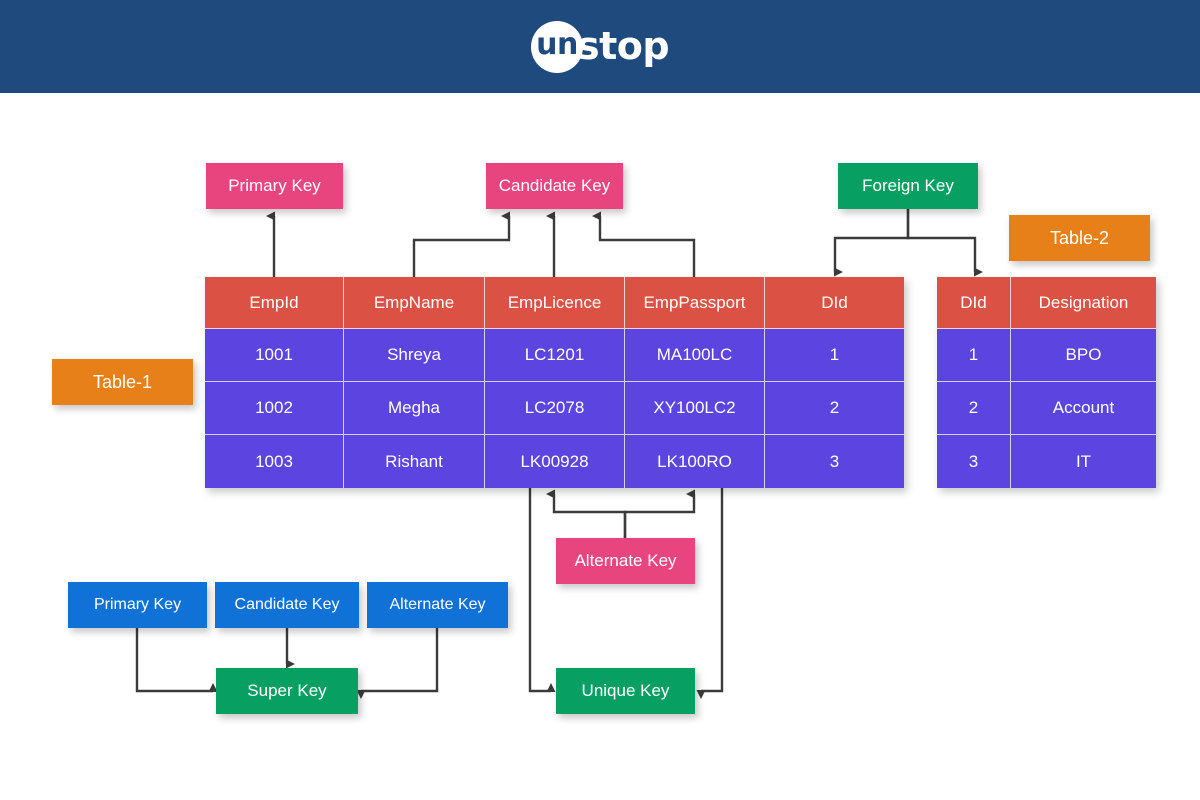 The height and width of the screenshot is (800, 1200). What do you see at coordinates (461, 244) in the screenshot?
I see `wire-candidatekey-to-empname` at bounding box center [461, 244].